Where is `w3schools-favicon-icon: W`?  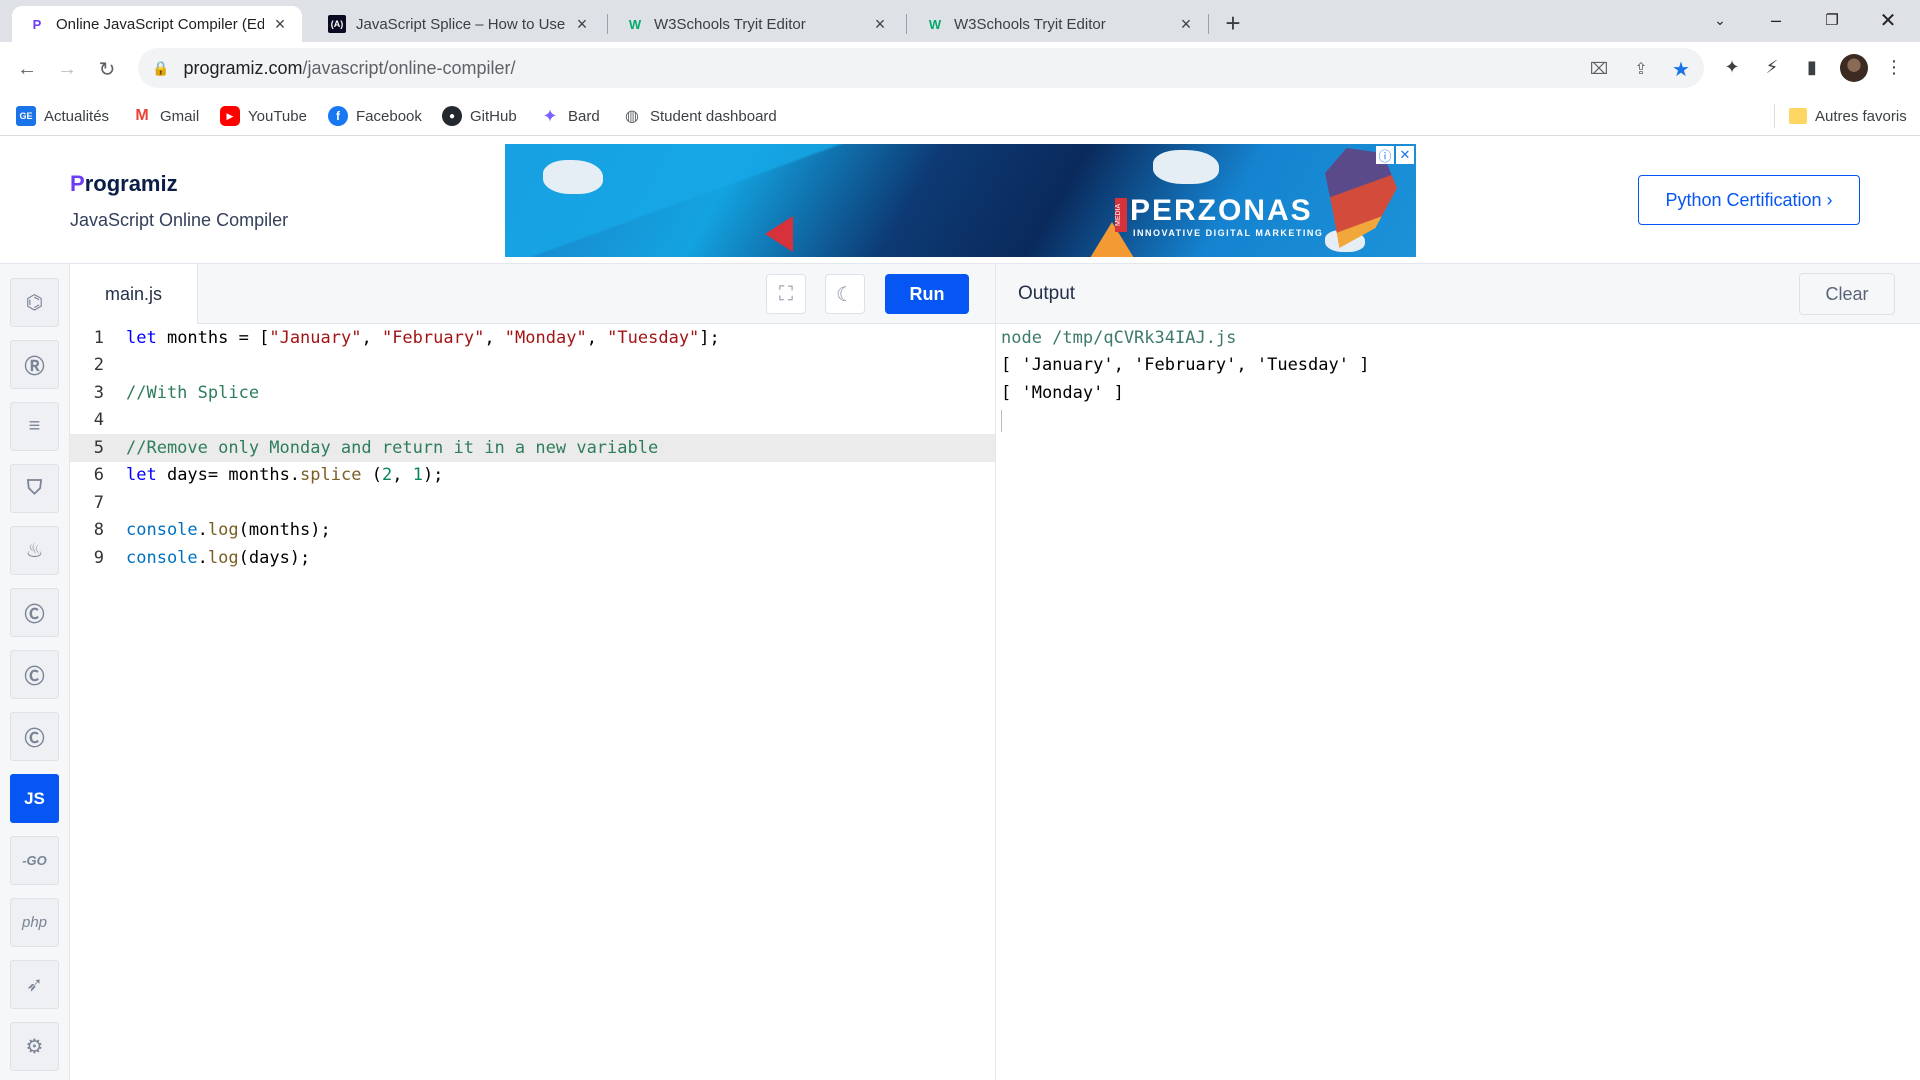
w3schools-favicon-icon: W is located at coordinates (935, 24).